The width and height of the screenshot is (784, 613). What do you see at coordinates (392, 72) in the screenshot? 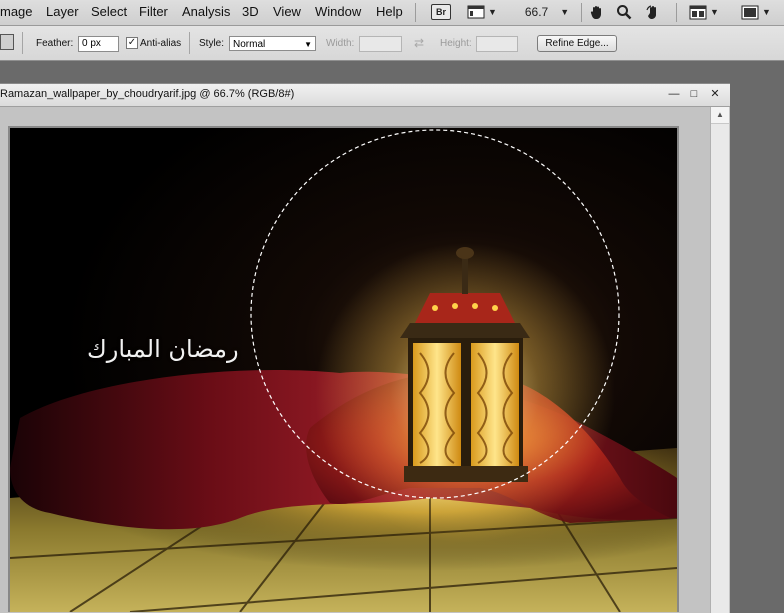
I see `workspace-background` at bounding box center [392, 72].